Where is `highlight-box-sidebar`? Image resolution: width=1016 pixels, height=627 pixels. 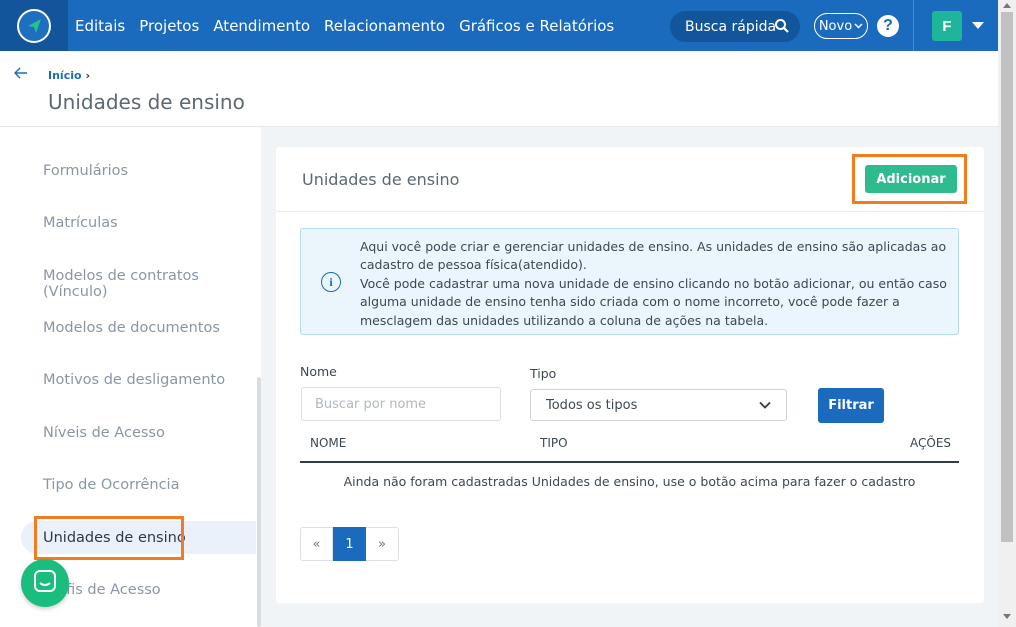 highlight-box-sidebar is located at coordinates (109, 538).